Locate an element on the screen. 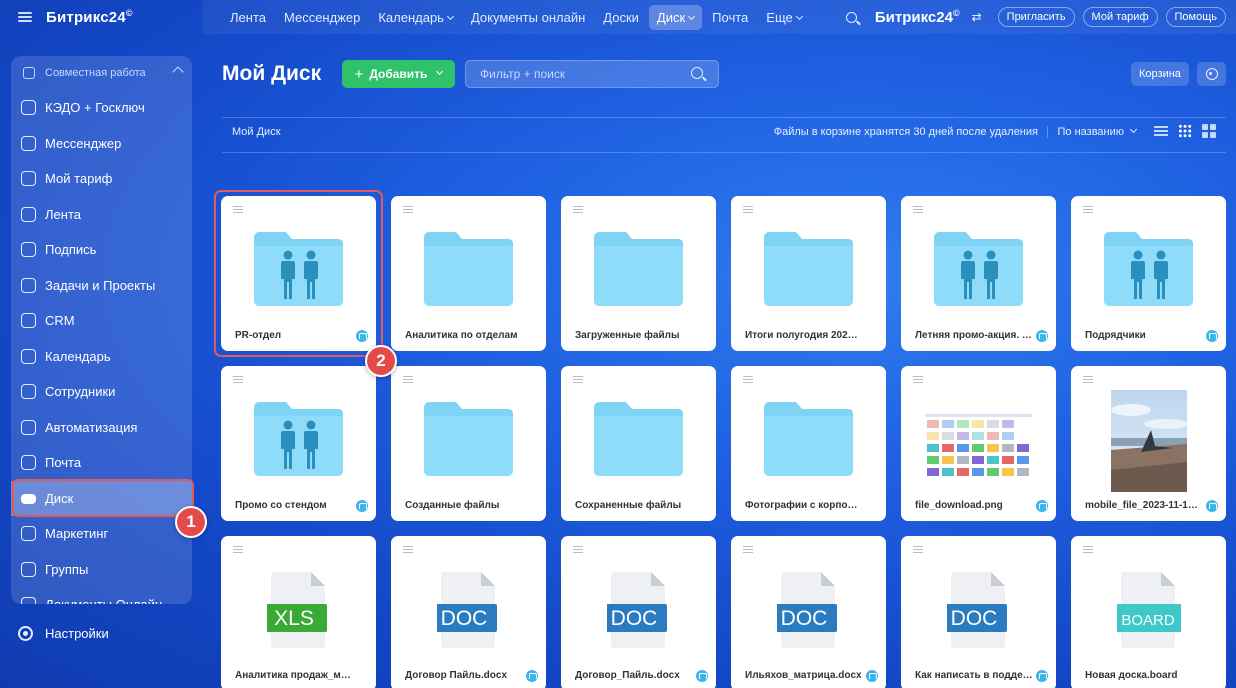 This screenshot has width=1236, height=688. my-tariff-button: Мой тариф is located at coordinates (1120, 17).